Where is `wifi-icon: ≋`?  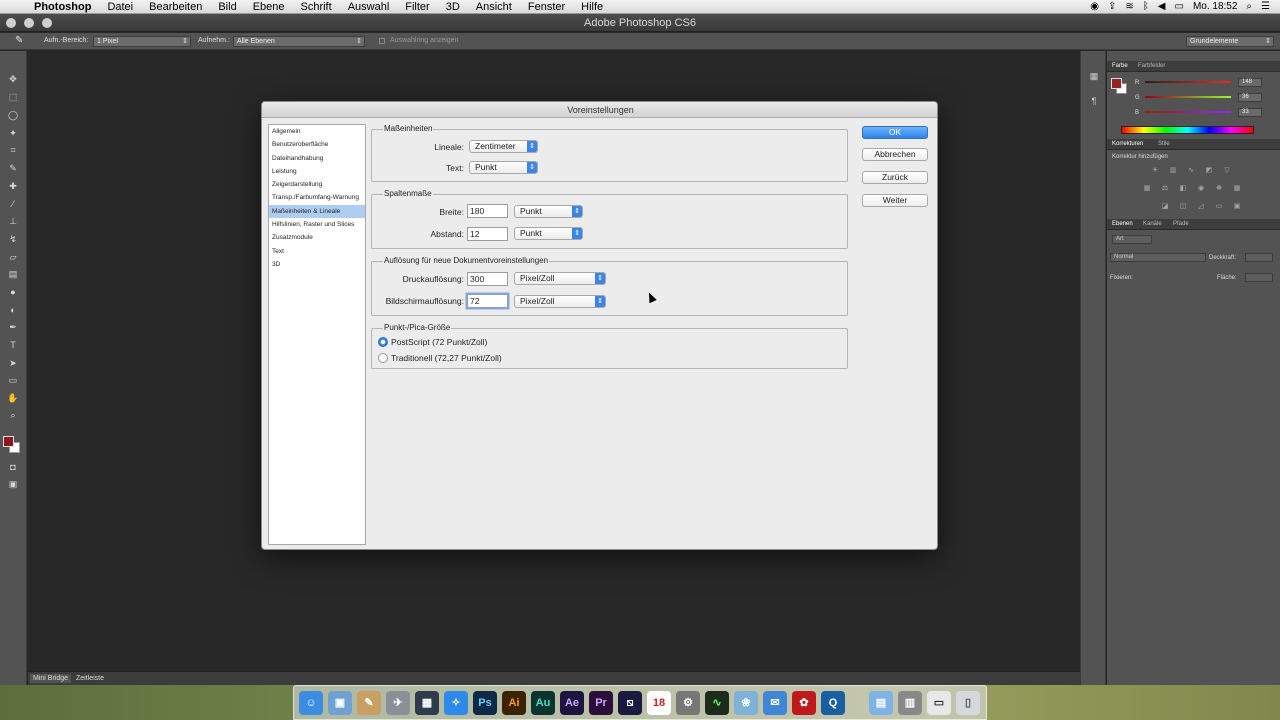 wifi-icon: ≋ is located at coordinates (1129, 7).